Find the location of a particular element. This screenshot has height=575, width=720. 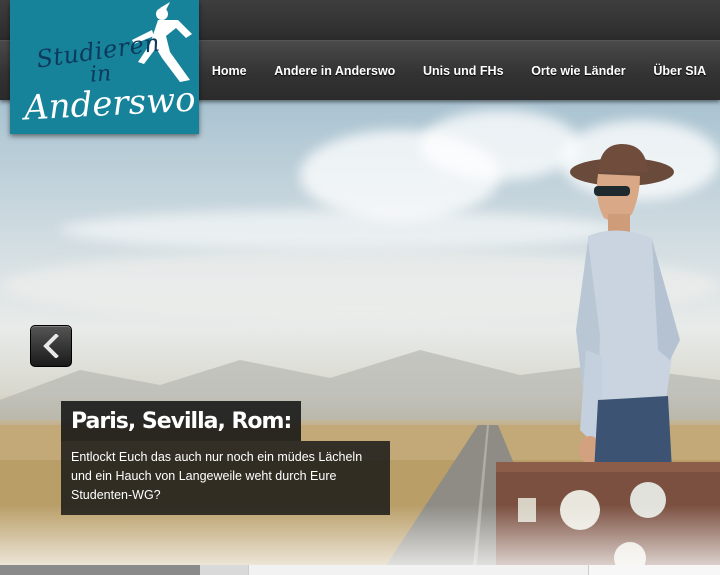

nav-item-unis-und-fhs: Unis und FHs is located at coordinates (463, 71).